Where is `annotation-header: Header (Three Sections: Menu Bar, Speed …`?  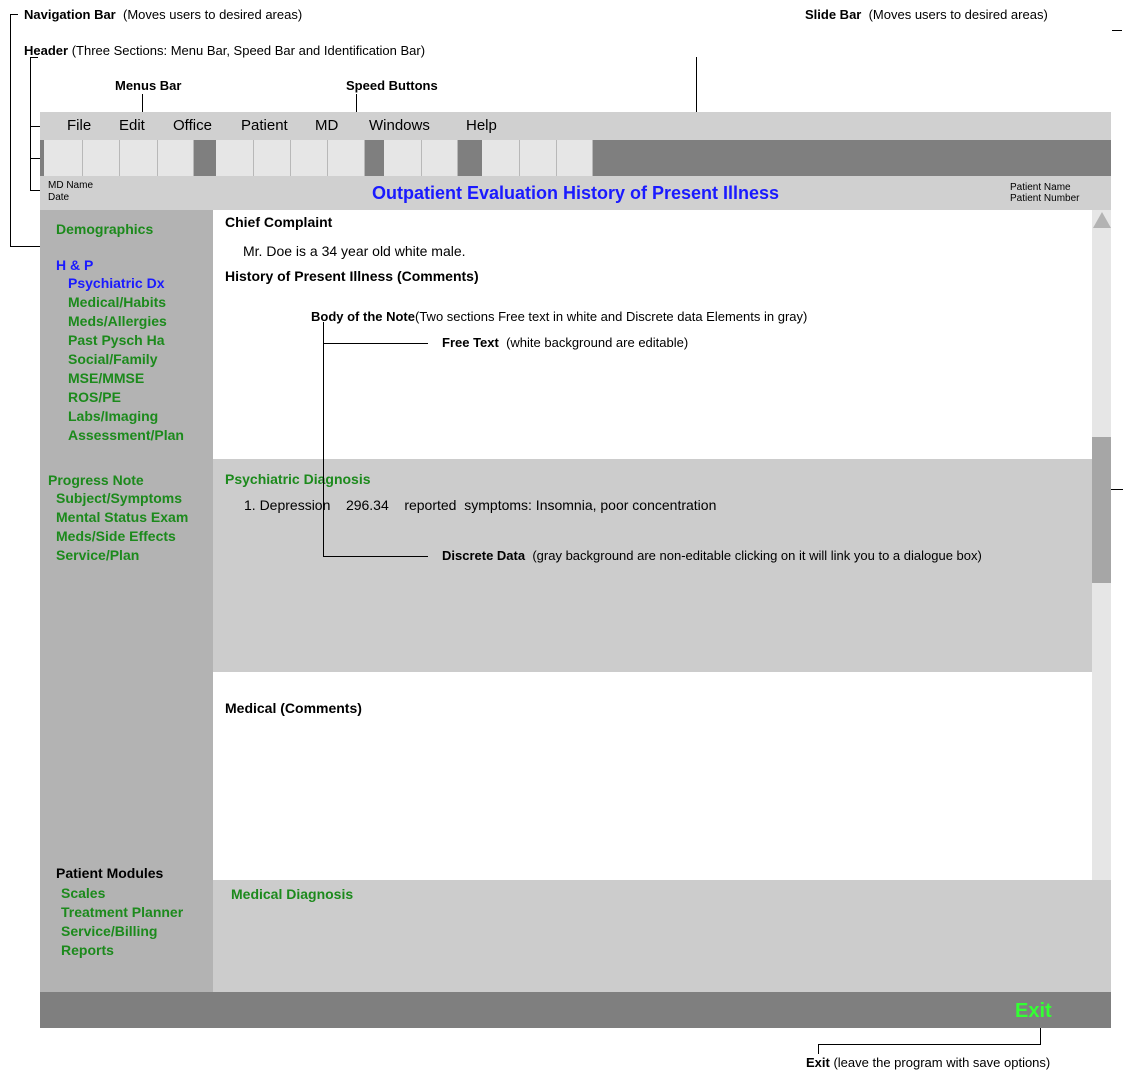 annotation-header: Header (Three Sections: Menu Bar, Speed … is located at coordinates (225, 50).